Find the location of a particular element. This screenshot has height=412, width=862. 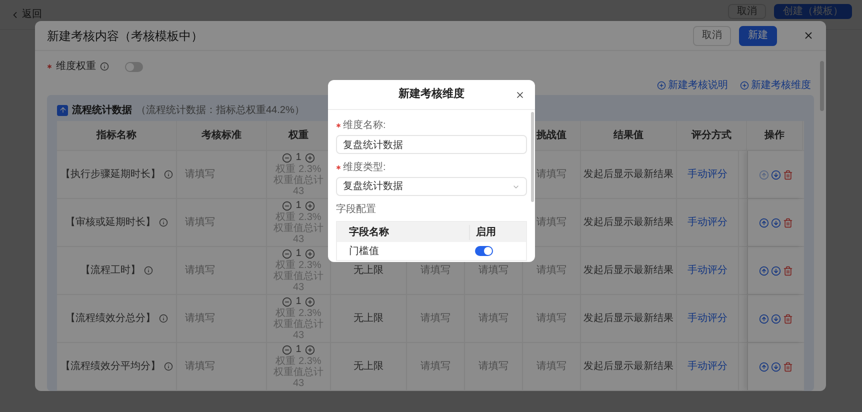

section-label: 字段配置 is located at coordinates (356, 209).